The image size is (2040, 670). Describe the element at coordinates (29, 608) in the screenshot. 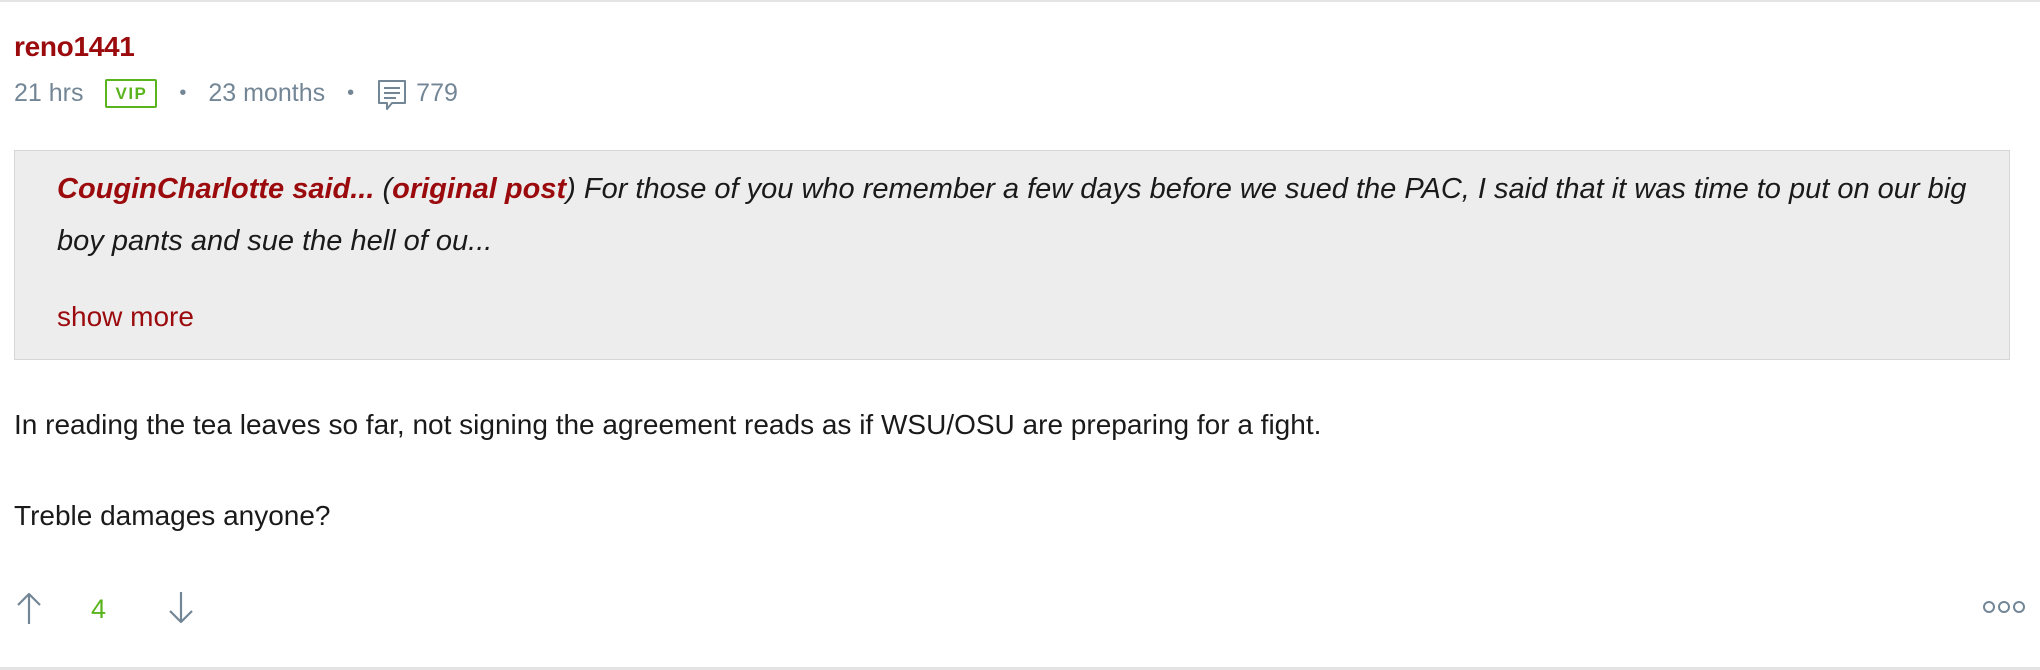

I see `arrow-up-icon` at that location.